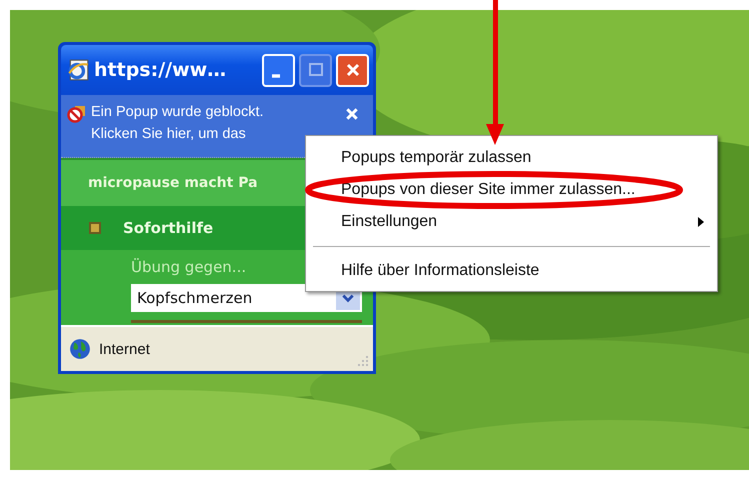 The height and width of the screenshot is (477, 749). I want to click on resize-grip-icon, so click(363, 361).